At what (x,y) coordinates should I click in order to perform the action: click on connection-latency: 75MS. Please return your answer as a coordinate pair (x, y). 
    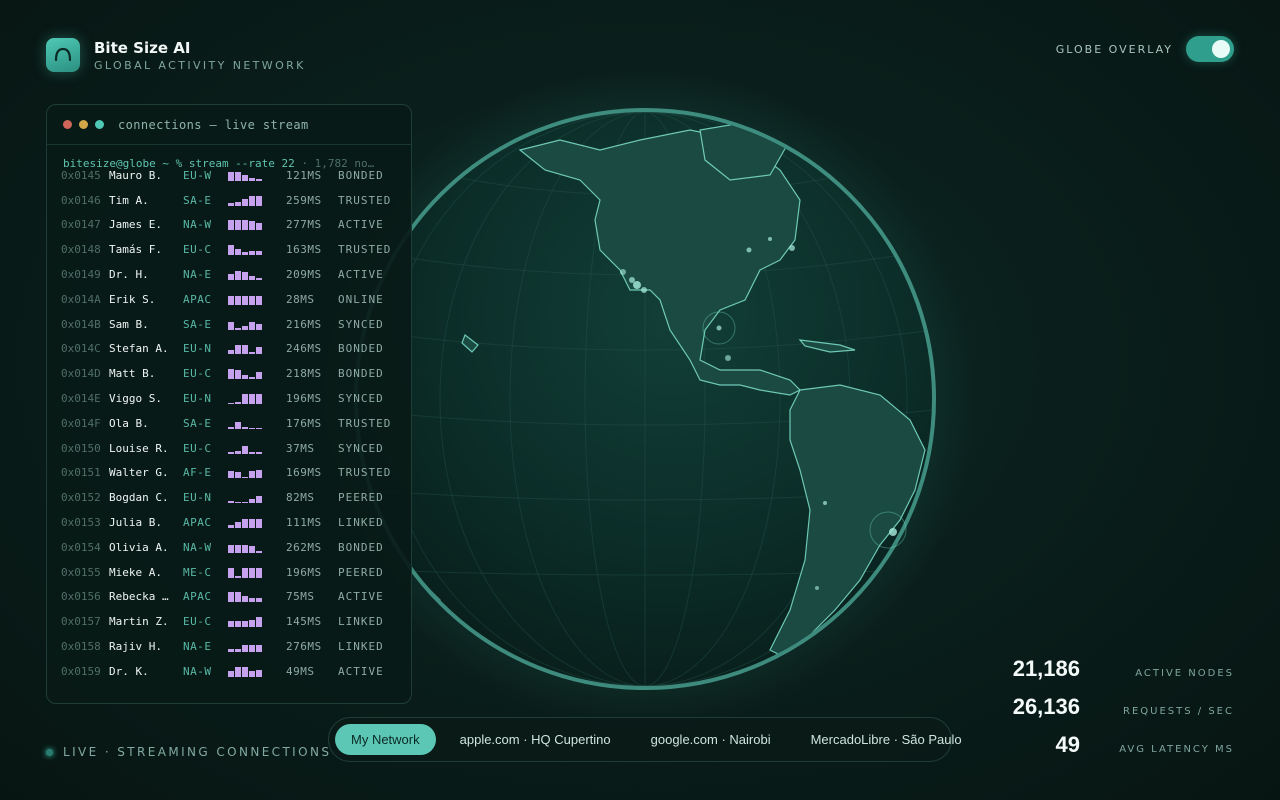
    Looking at the image, I should click on (300, 597).